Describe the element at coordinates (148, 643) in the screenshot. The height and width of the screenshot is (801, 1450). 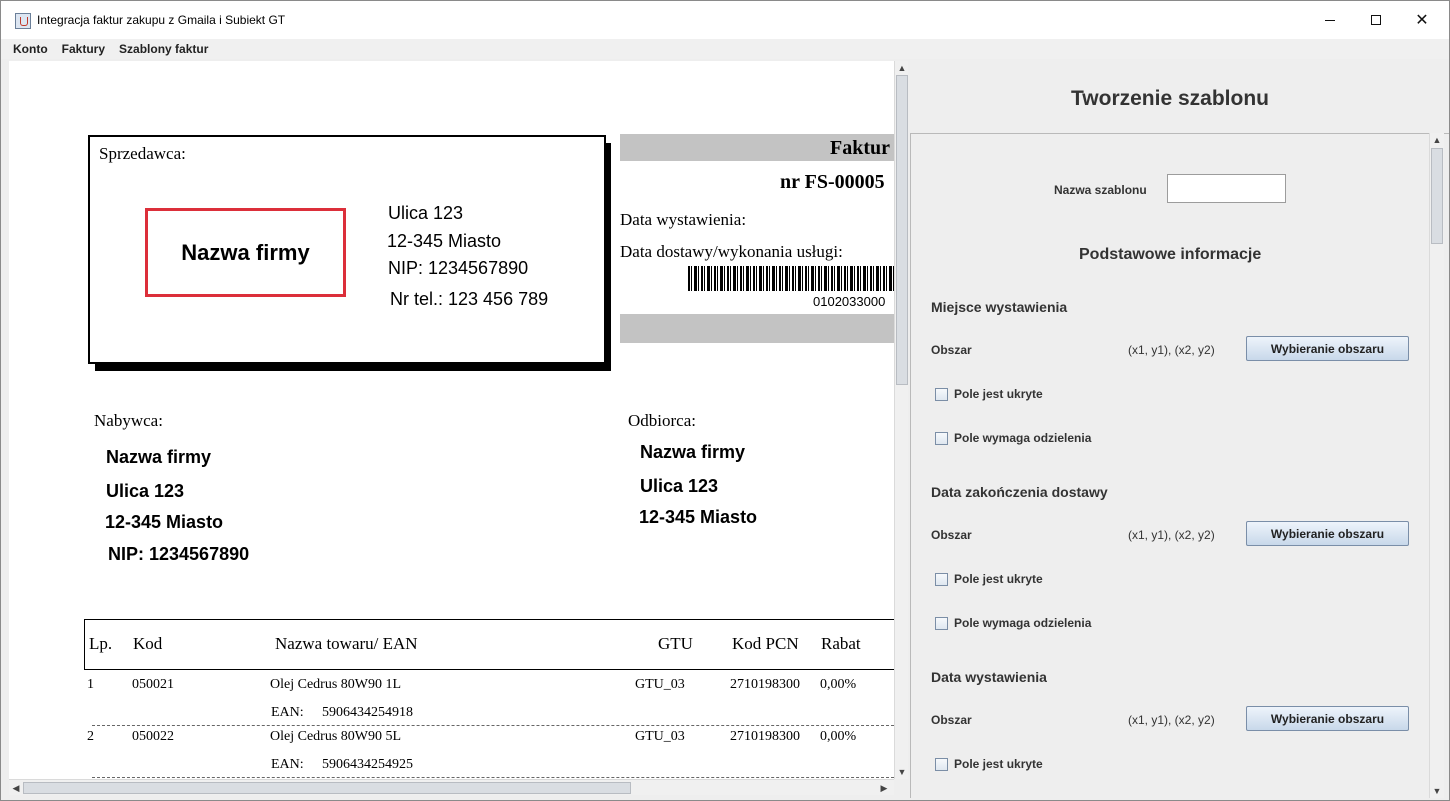
I see `column-kod: Kod` at that location.